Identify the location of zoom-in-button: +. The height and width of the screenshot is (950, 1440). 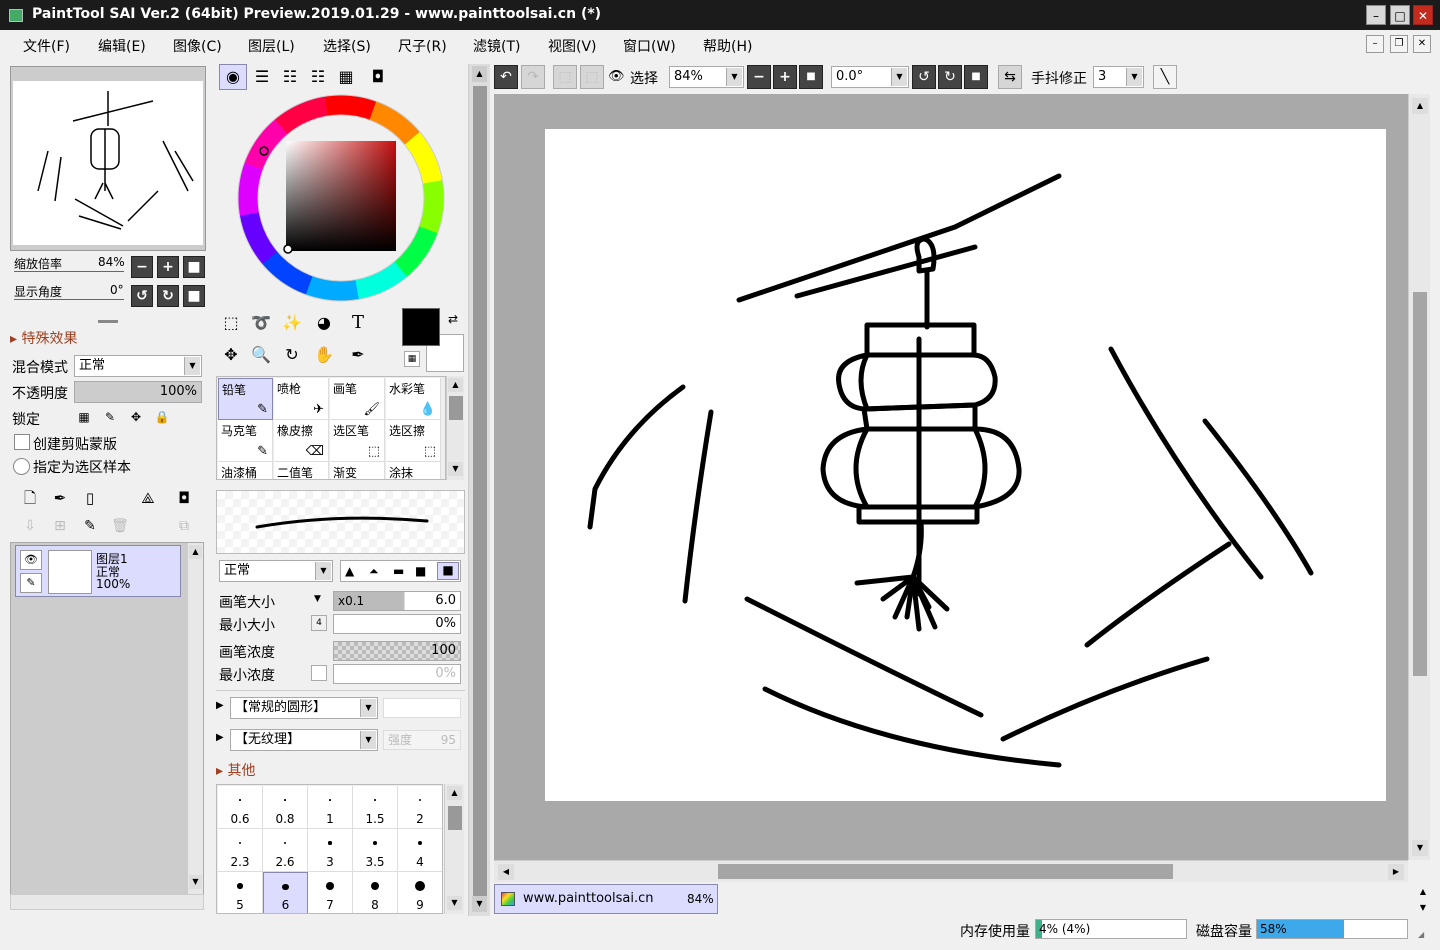
(168, 267).